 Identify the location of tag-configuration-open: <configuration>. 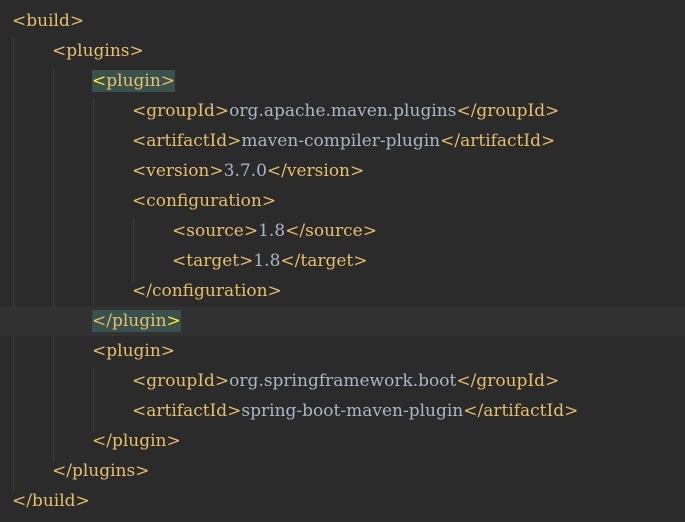
(204, 201).